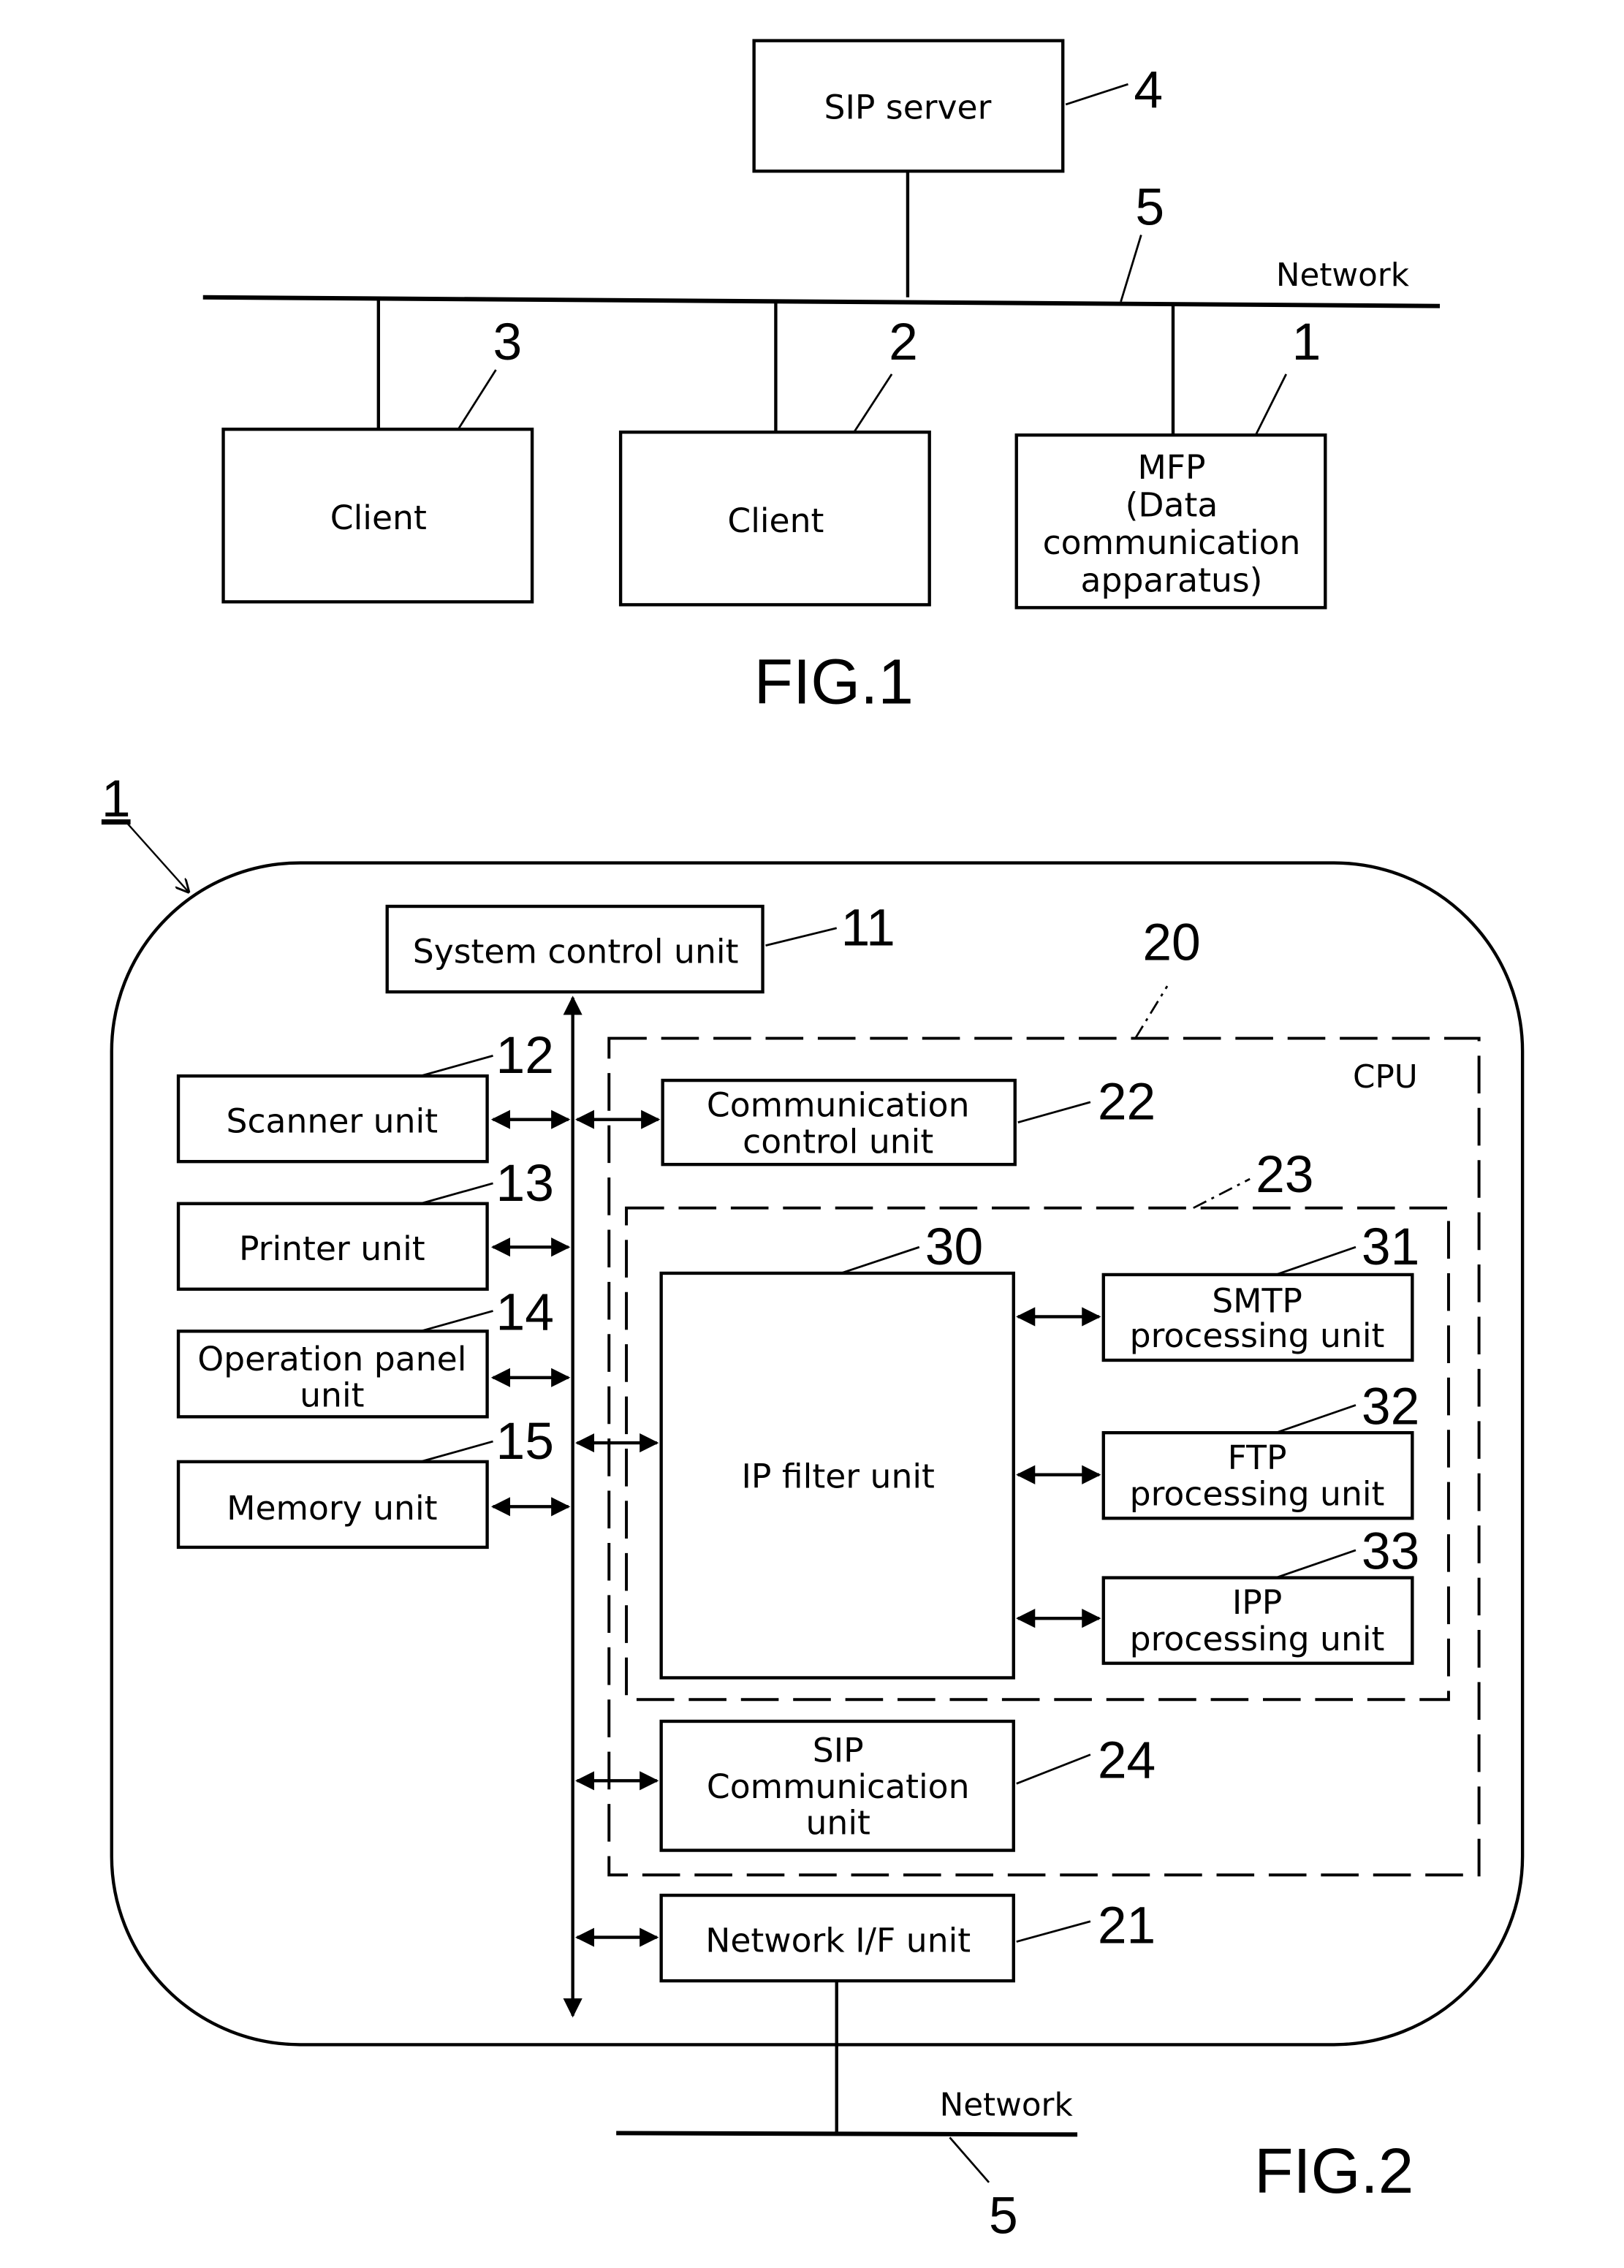 The image size is (1624, 2268). Describe the element at coordinates (1258, 1639) in the screenshot. I see `ipp-line-2: processing unit` at that location.